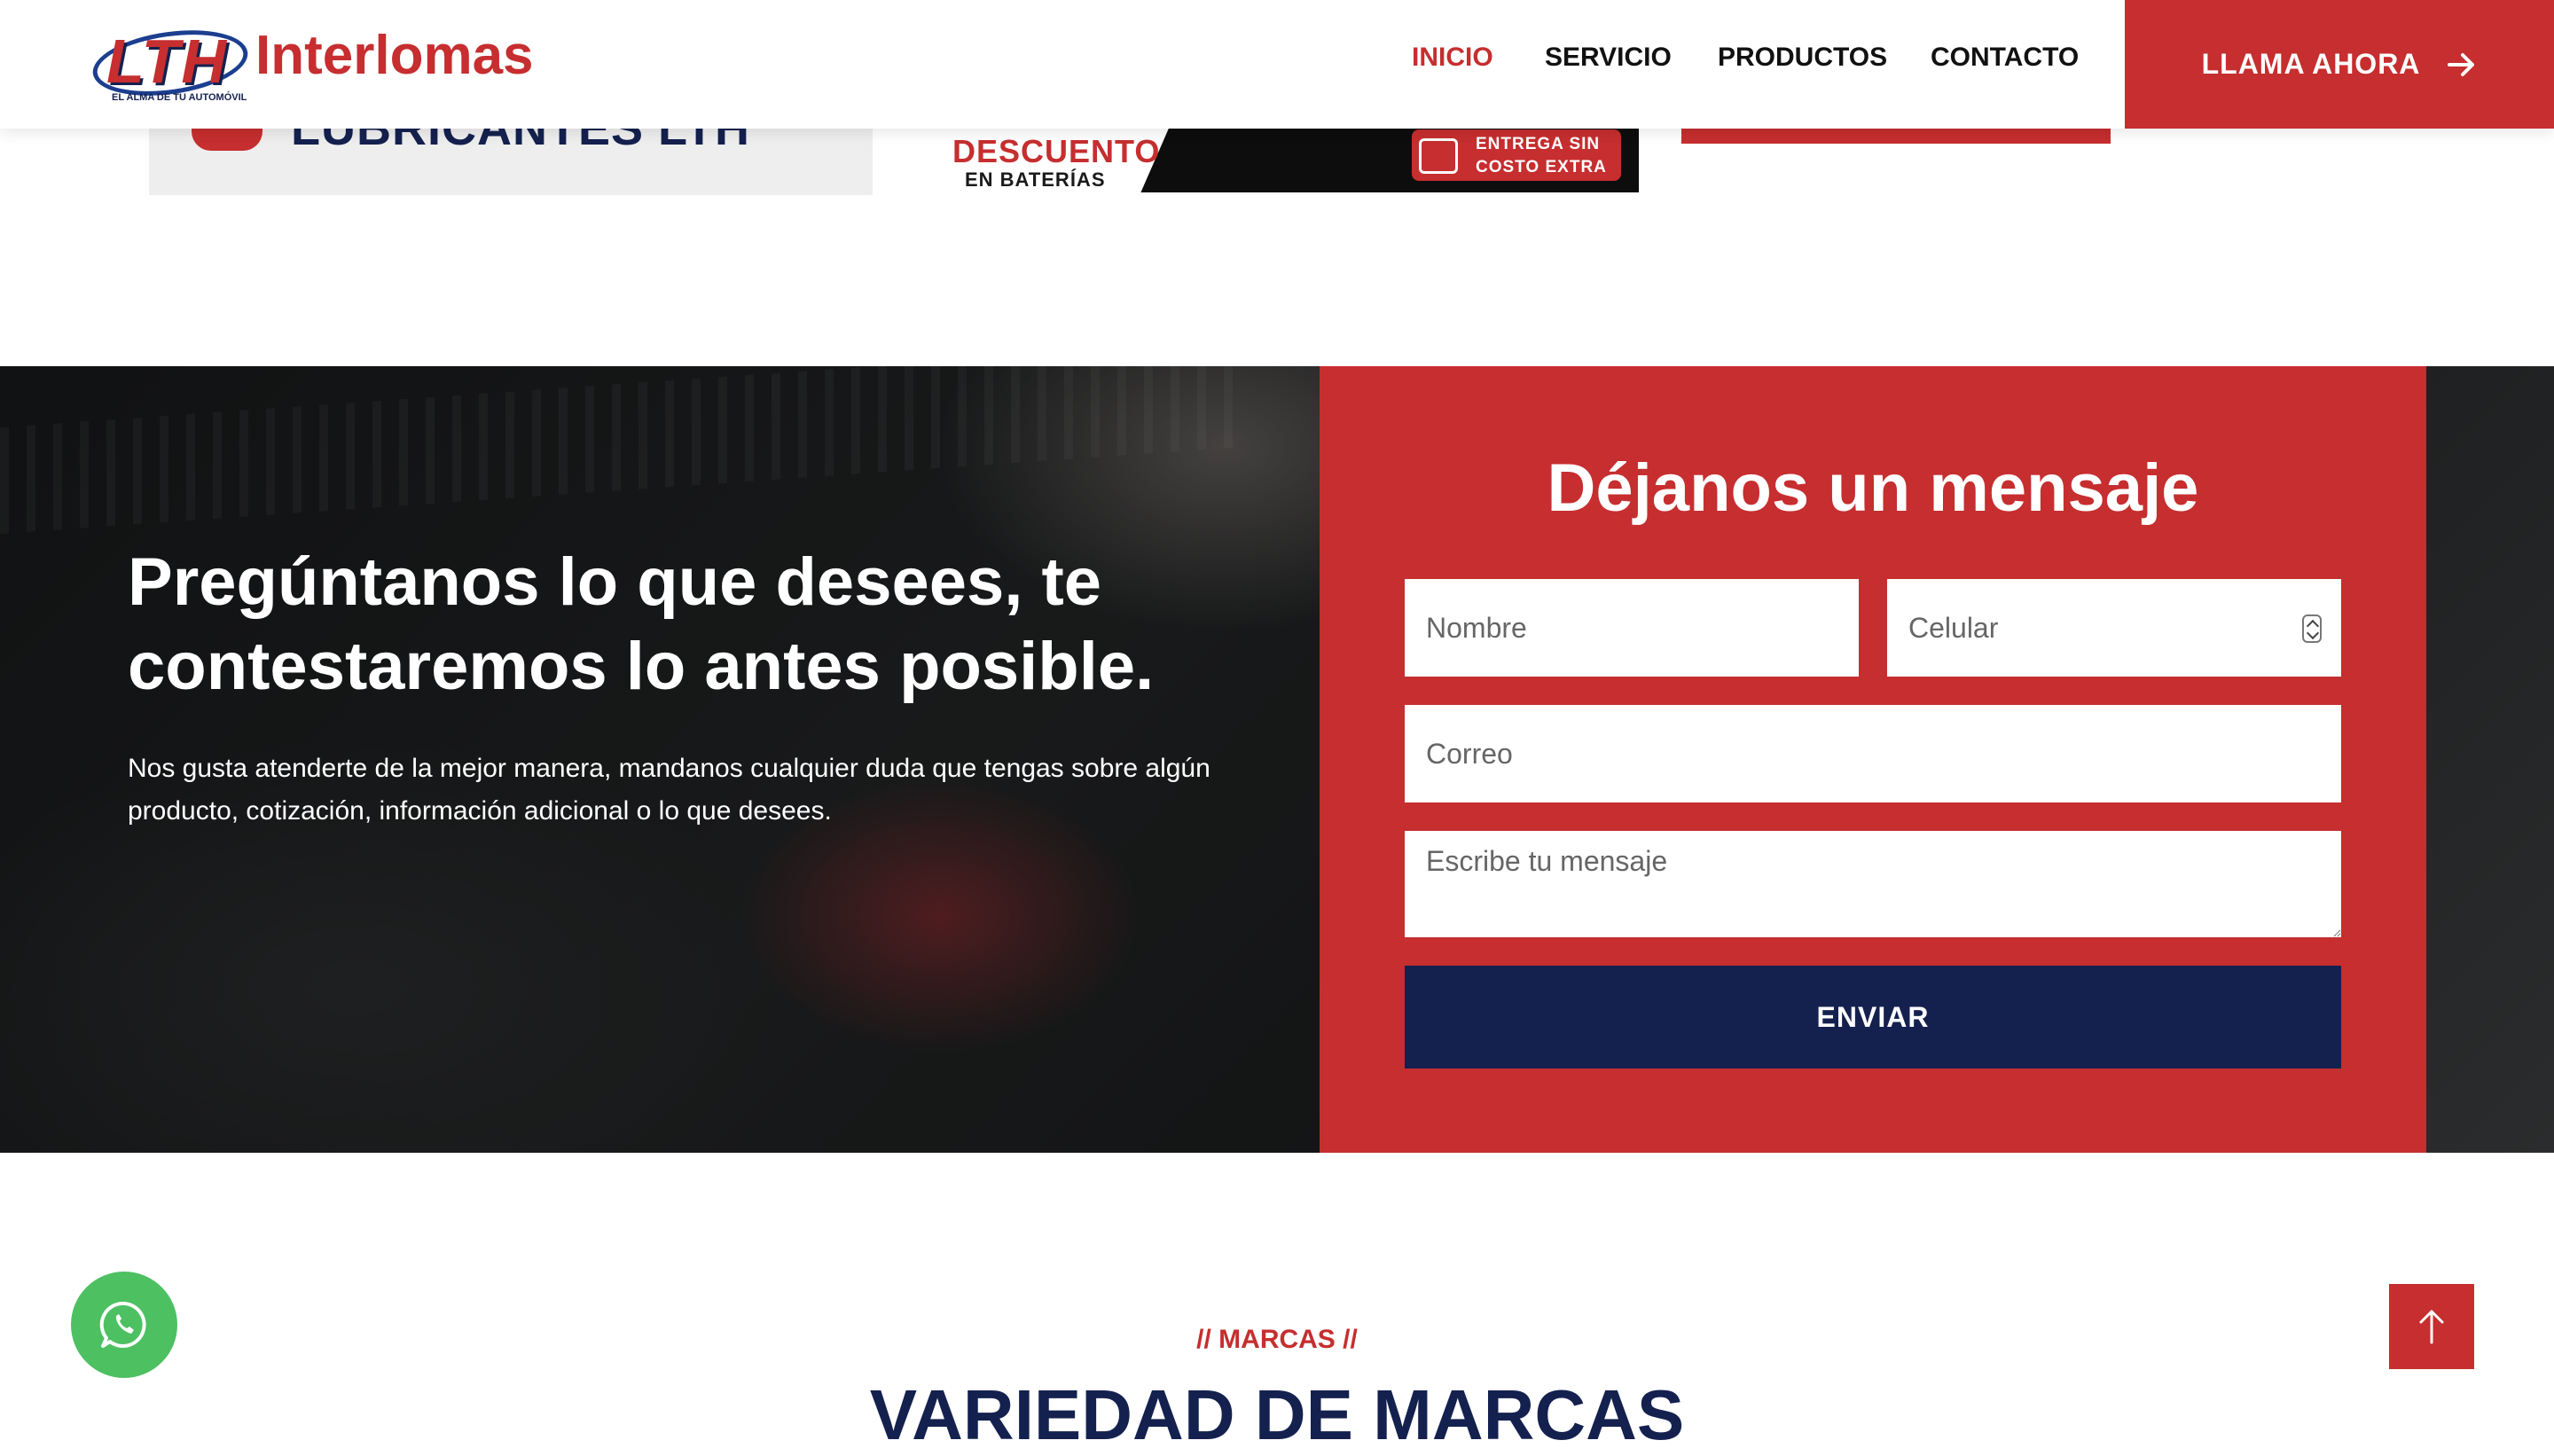 Image resolution: width=2554 pixels, height=1456 pixels. I want to click on promo-baterias-text: EN BATERÍAS, so click(1035, 179).